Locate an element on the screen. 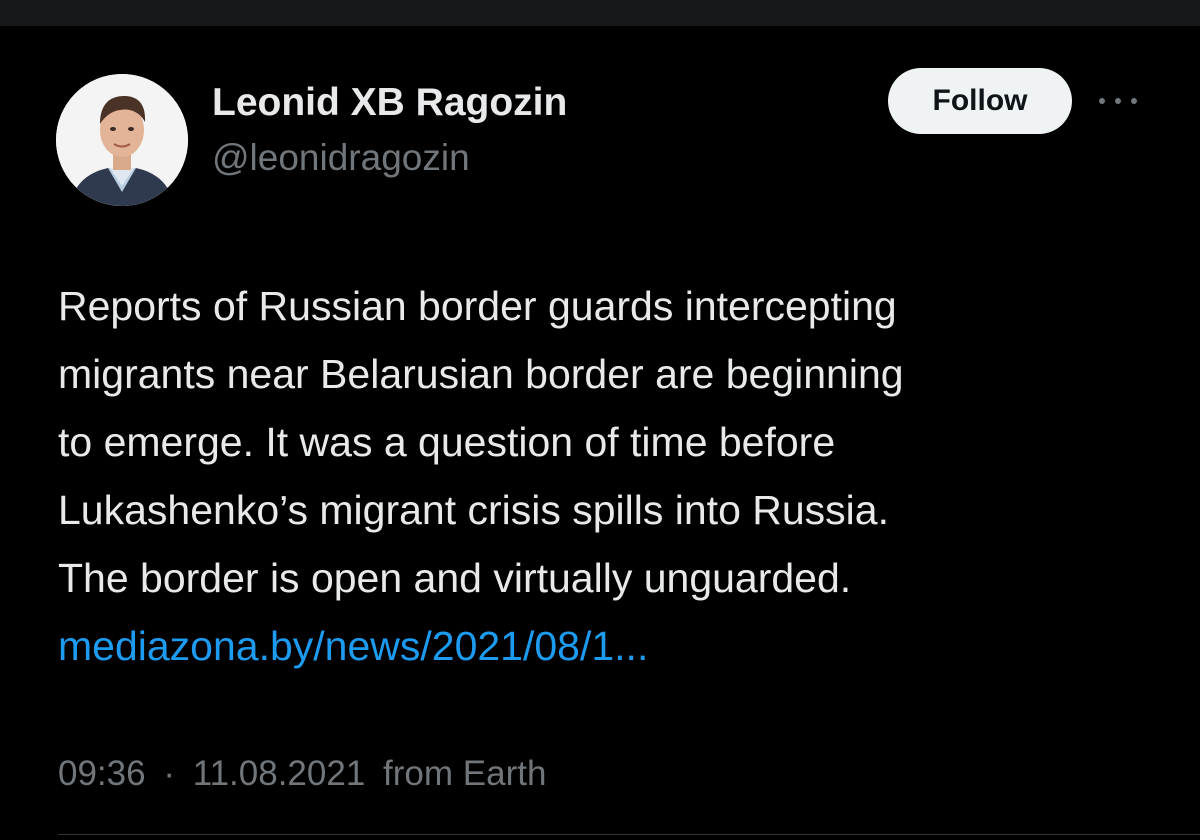  tweet-date: 11.08.2021 is located at coordinates (279, 773).